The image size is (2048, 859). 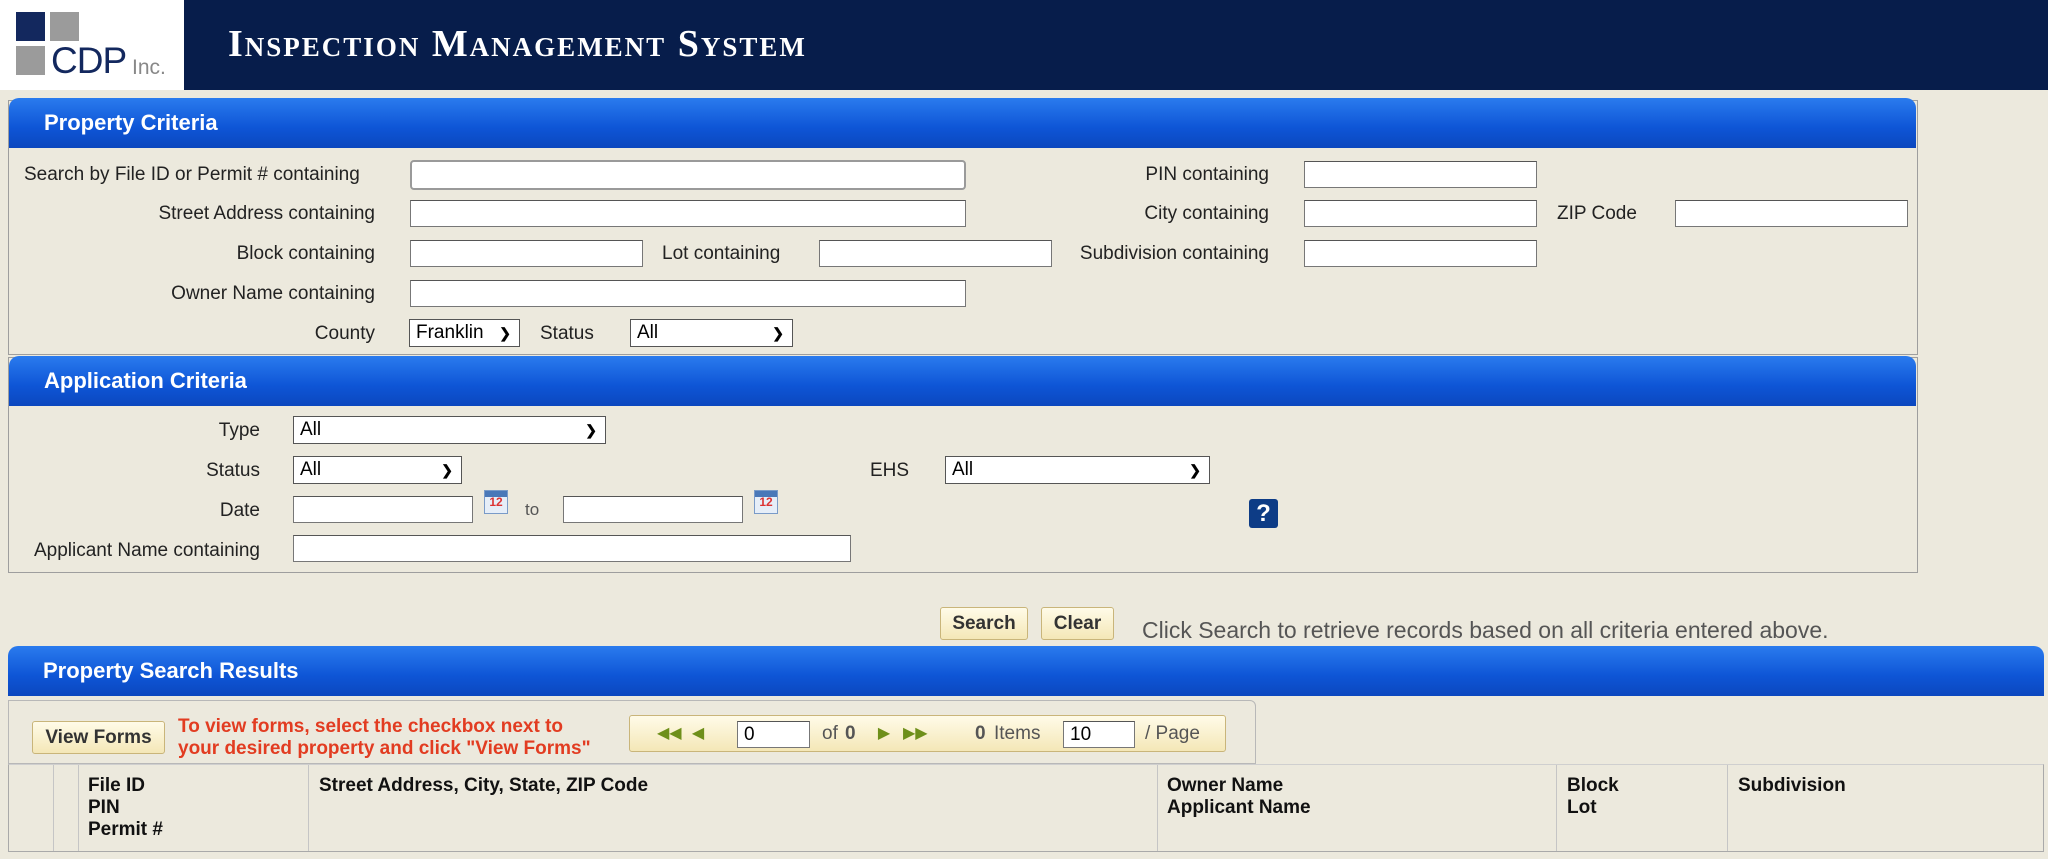 I want to click on column-header-address: Street Address, City, State, ZIP Code, so click(x=483, y=786).